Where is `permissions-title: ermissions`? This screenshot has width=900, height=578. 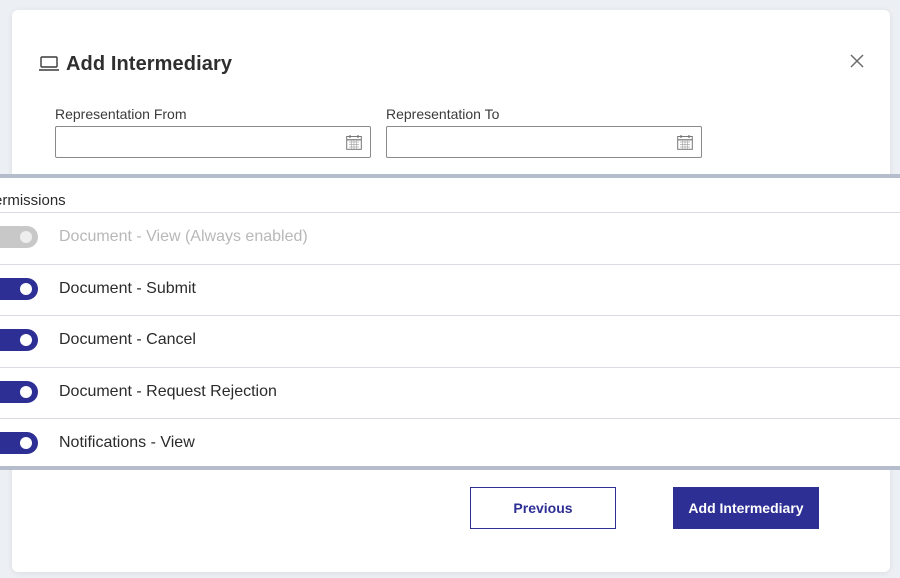
permissions-title: ermissions is located at coordinates (33, 200).